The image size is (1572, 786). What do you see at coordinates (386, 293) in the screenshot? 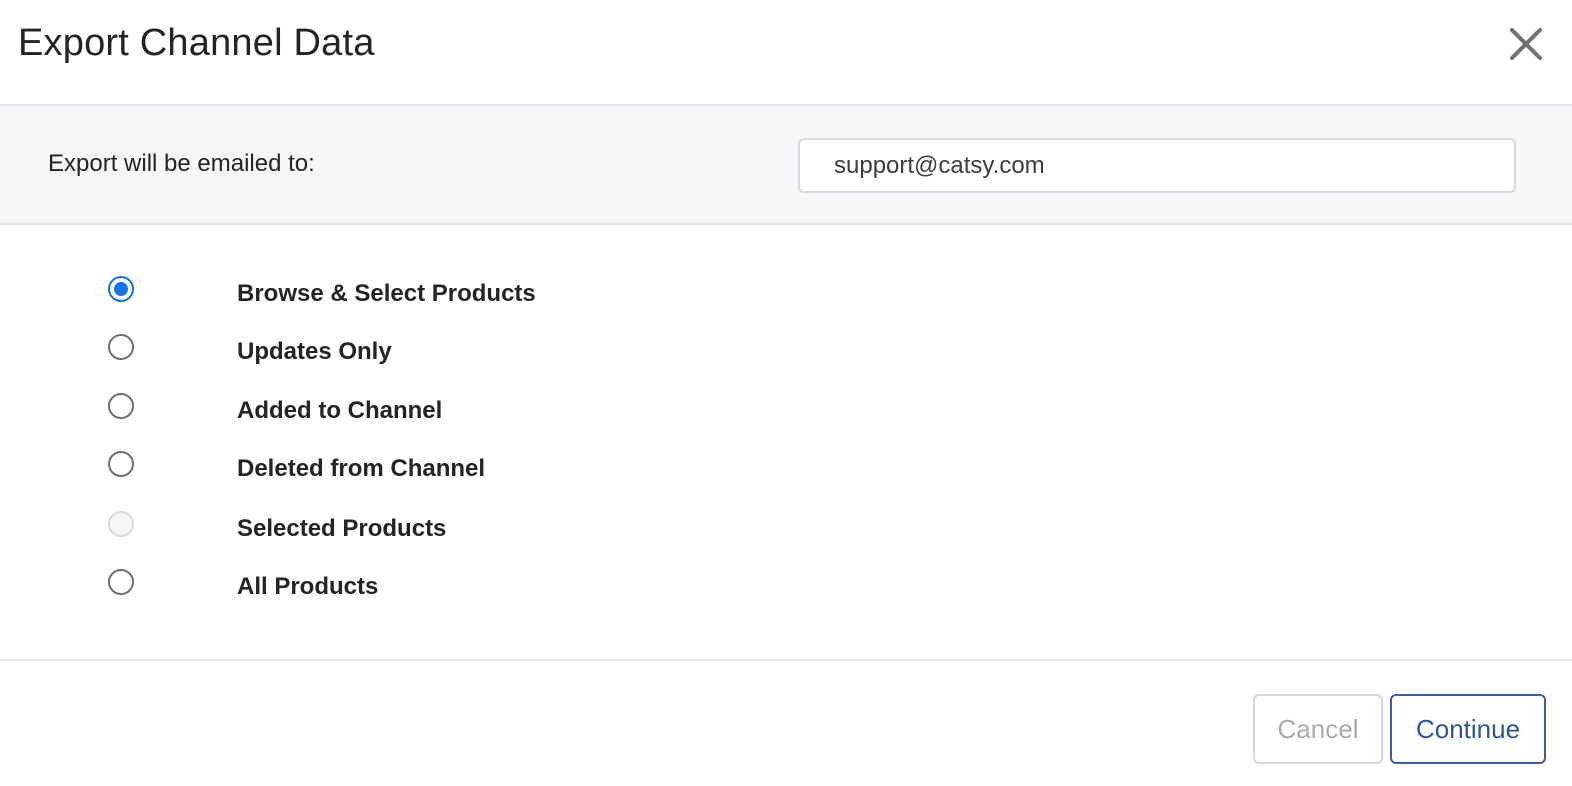
I see `option-label: Browse & Select Products` at bounding box center [386, 293].